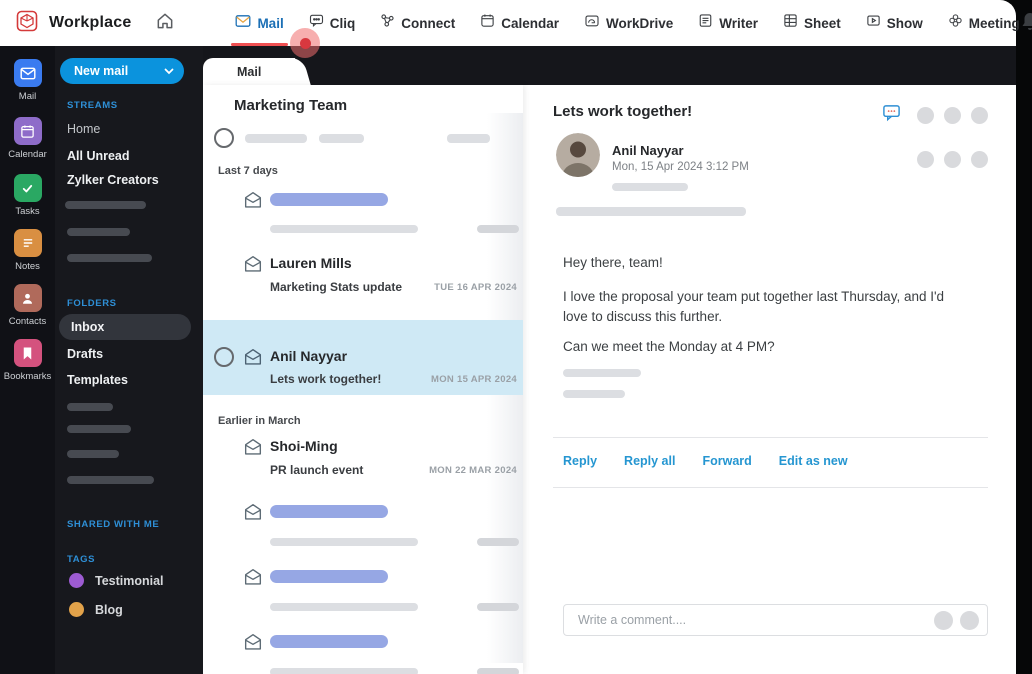 This screenshot has height=674, width=1032. I want to click on mail-app-icon, so click(27, 73).